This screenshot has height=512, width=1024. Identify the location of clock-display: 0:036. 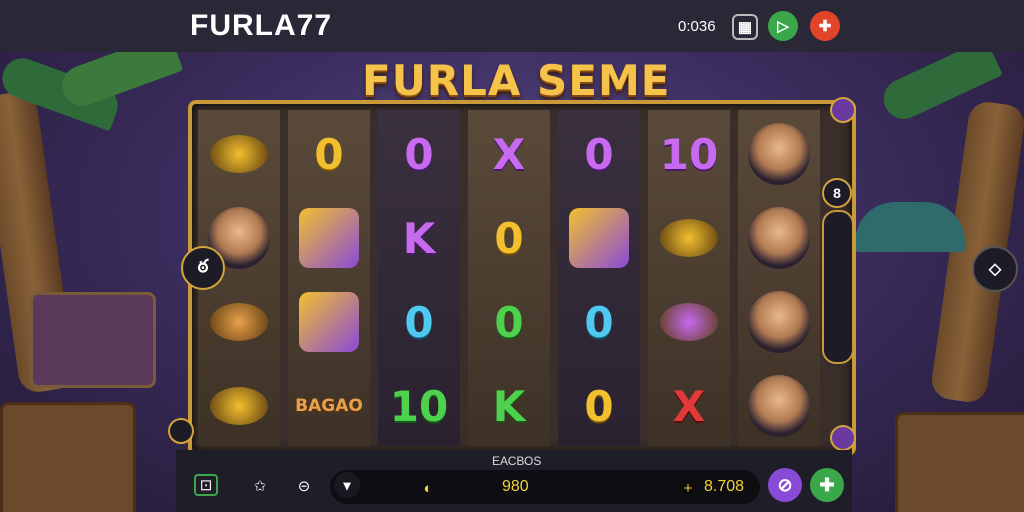
(697, 26).